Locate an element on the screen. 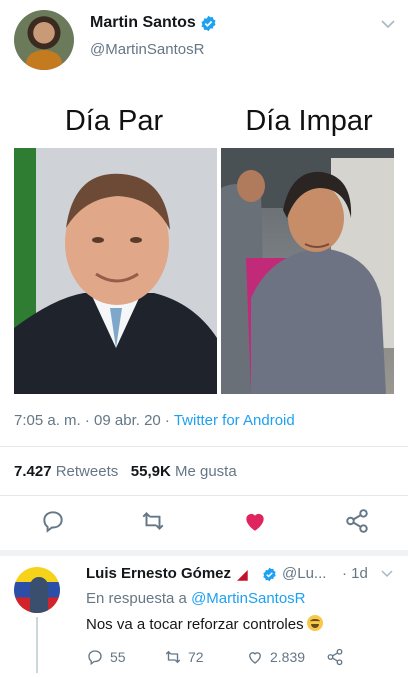  media-right-label: Día Impar is located at coordinates (309, 121).